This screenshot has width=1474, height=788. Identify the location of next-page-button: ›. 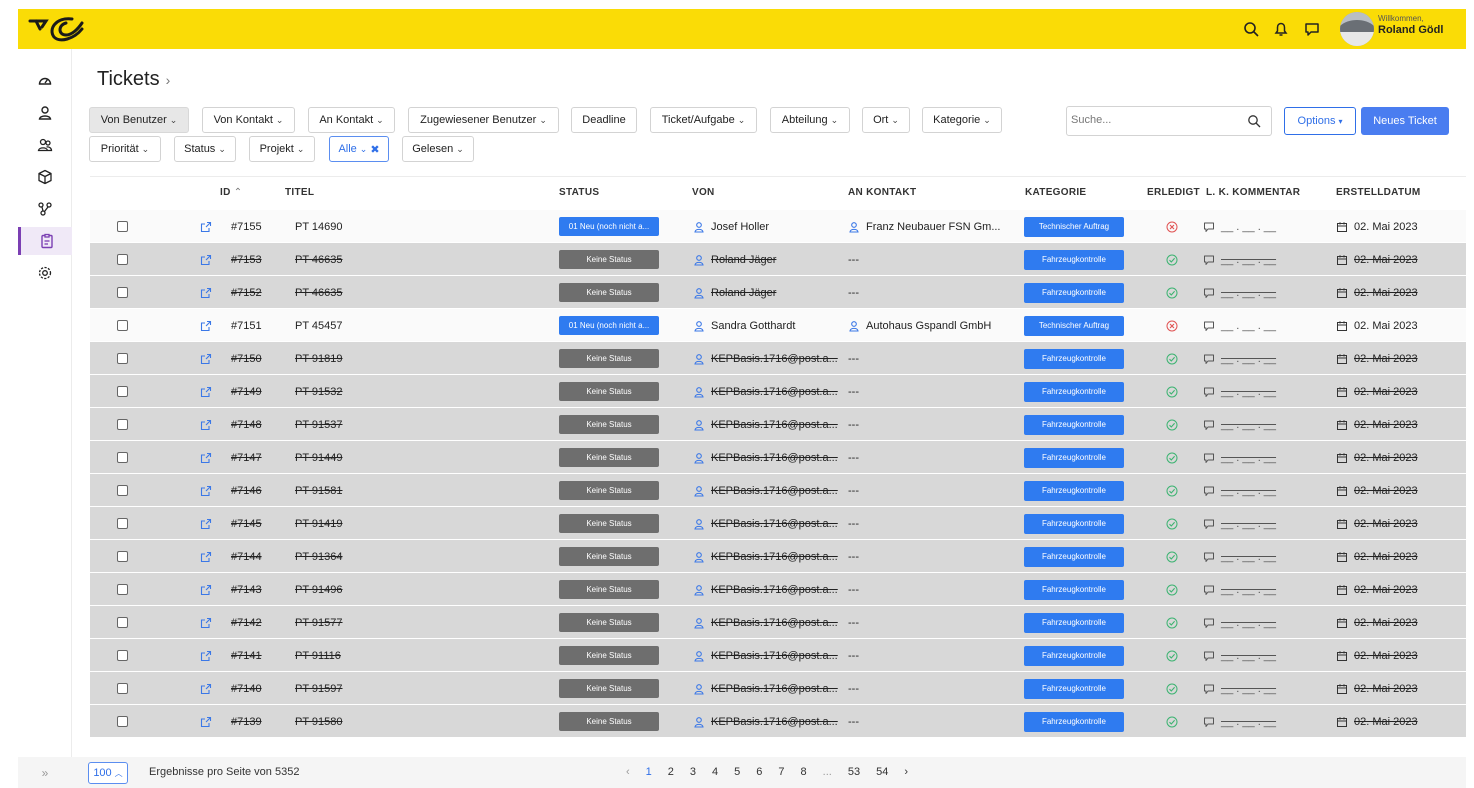
(906, 772).